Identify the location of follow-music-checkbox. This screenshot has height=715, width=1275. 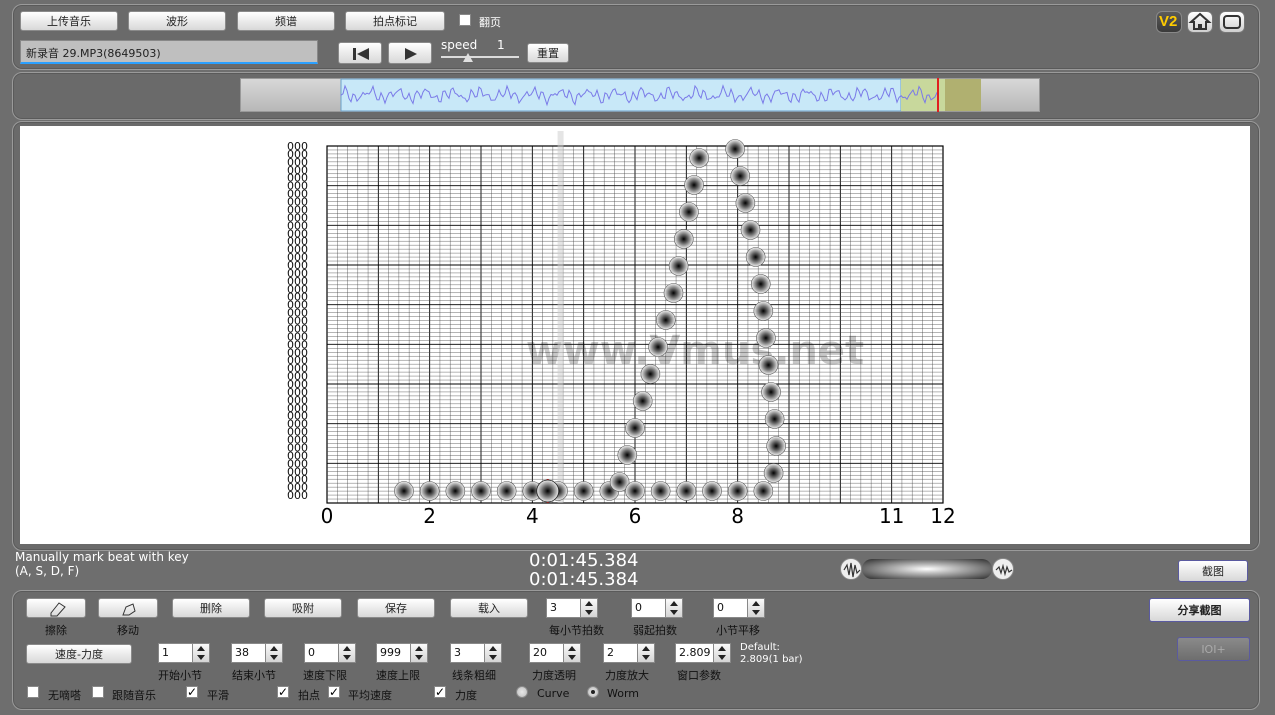
(98, 692).